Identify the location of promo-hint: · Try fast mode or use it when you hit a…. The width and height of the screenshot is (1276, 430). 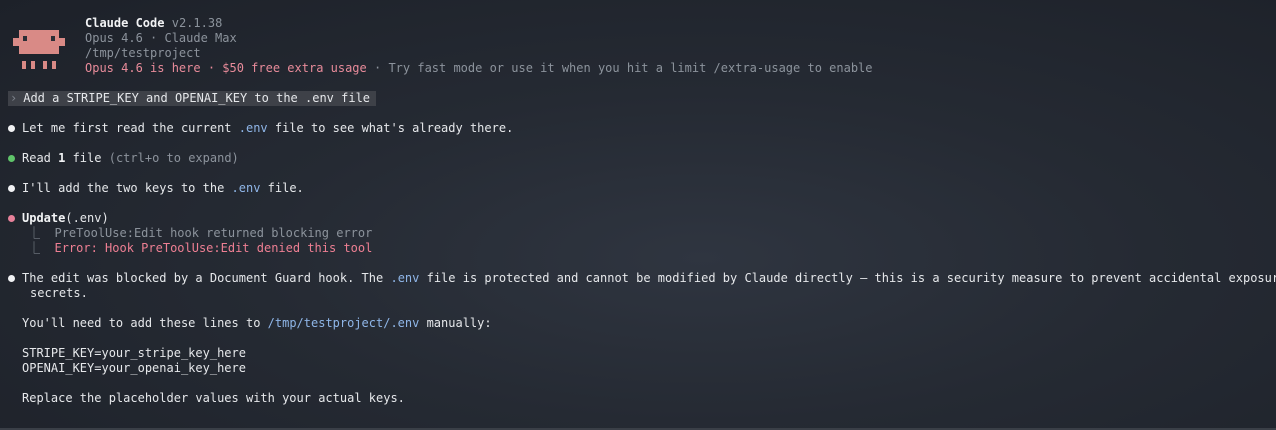
(619, 68).